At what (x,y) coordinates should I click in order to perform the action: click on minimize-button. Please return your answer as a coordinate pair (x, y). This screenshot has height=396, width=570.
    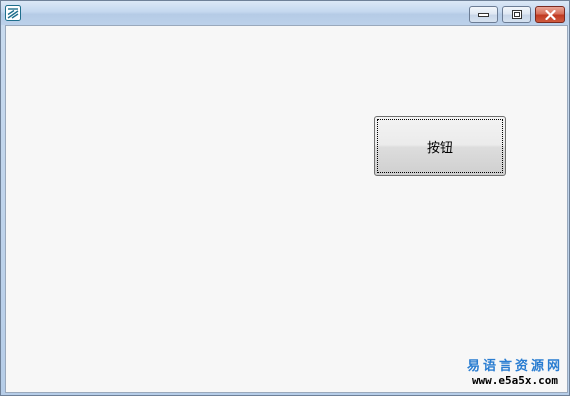
    Looking at the image, I should click on (483, 14).